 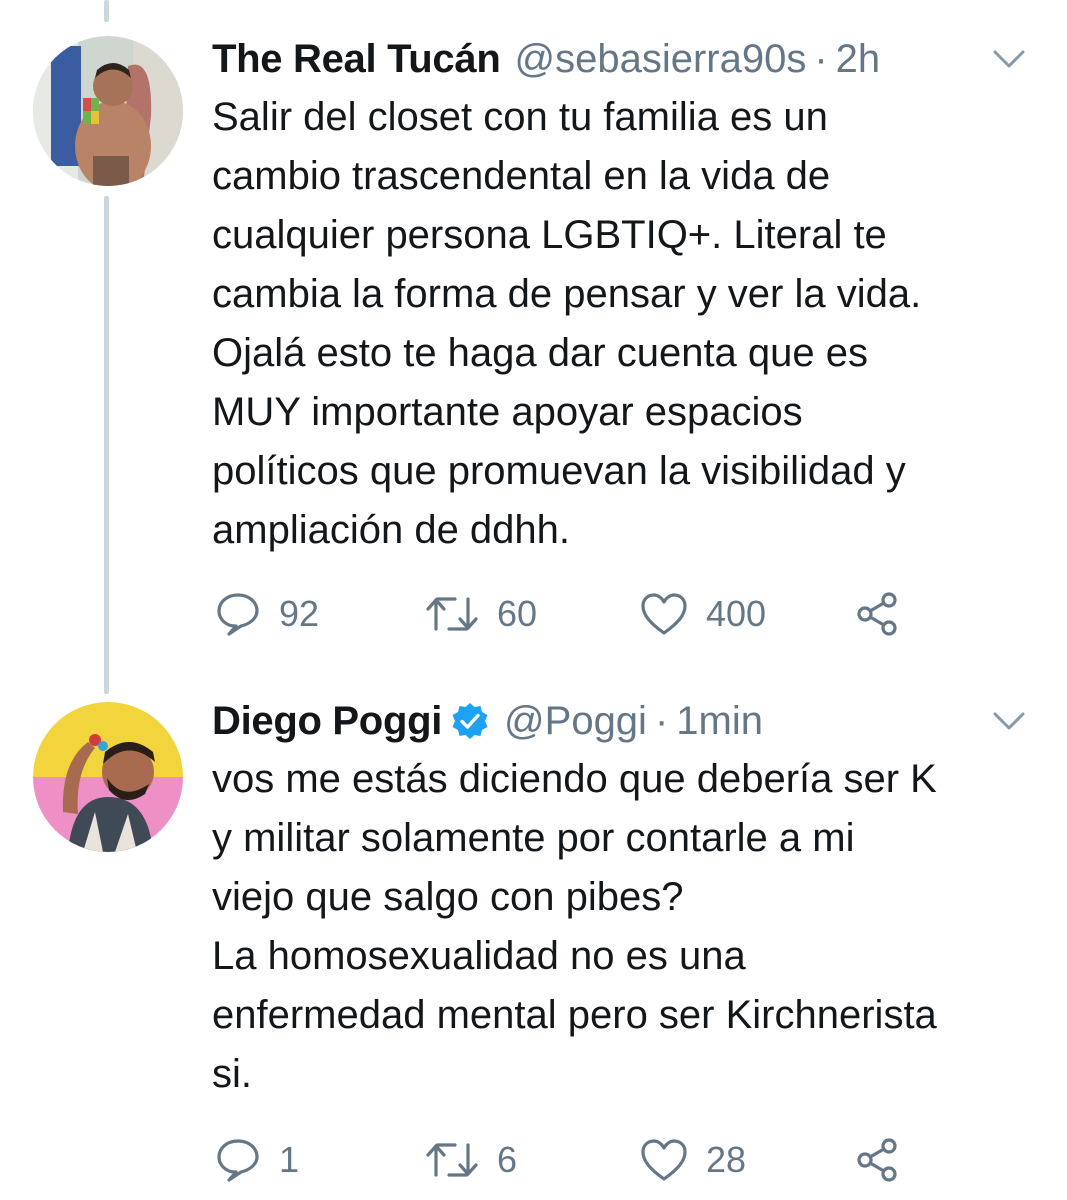 I want to click on reply-button: 92, so click(x=267, y=614).